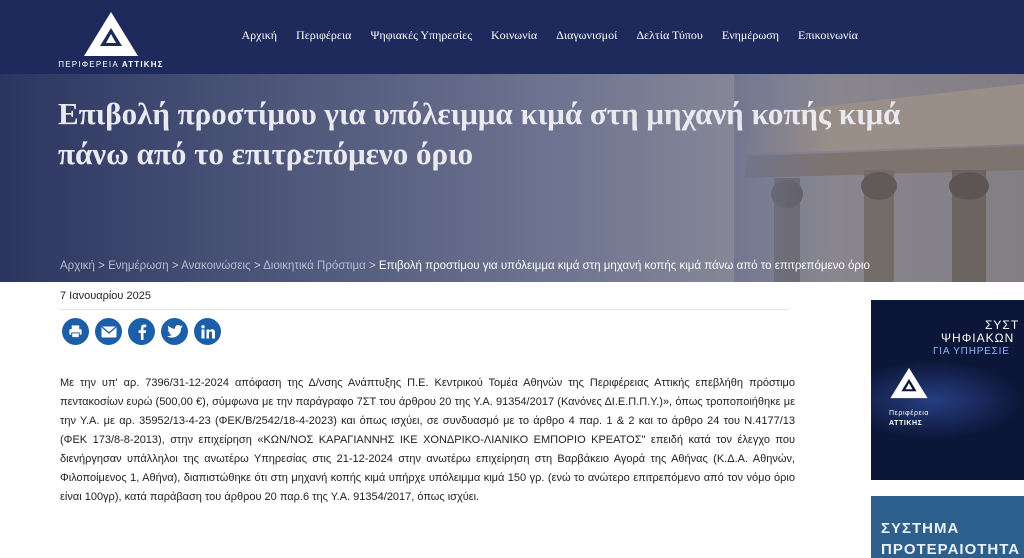 The width and height of the screenshot is (1024, 558). What do you see at coordinates (259, 35) in the screenshot?
I see `nav-item-home: Αρχική` at bounding box center [259, 35].